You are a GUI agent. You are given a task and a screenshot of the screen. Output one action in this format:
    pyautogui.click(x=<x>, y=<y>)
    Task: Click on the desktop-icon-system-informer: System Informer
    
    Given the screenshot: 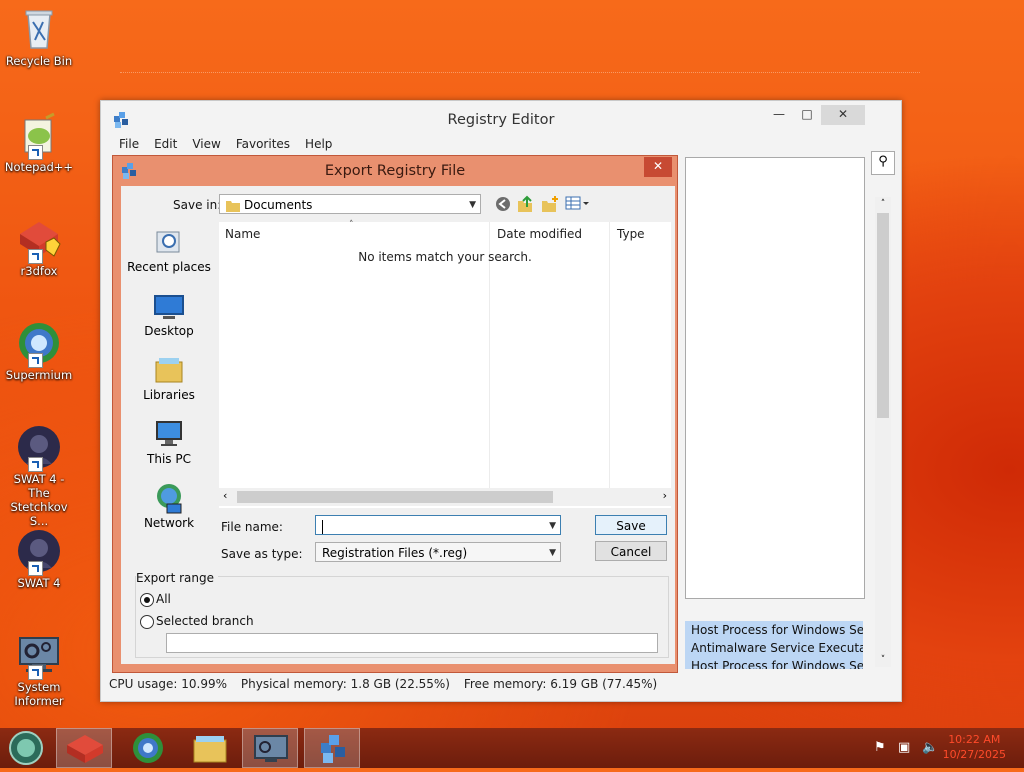 What is the action you would take?
    pyautogui.click(x=39, y=670)
    